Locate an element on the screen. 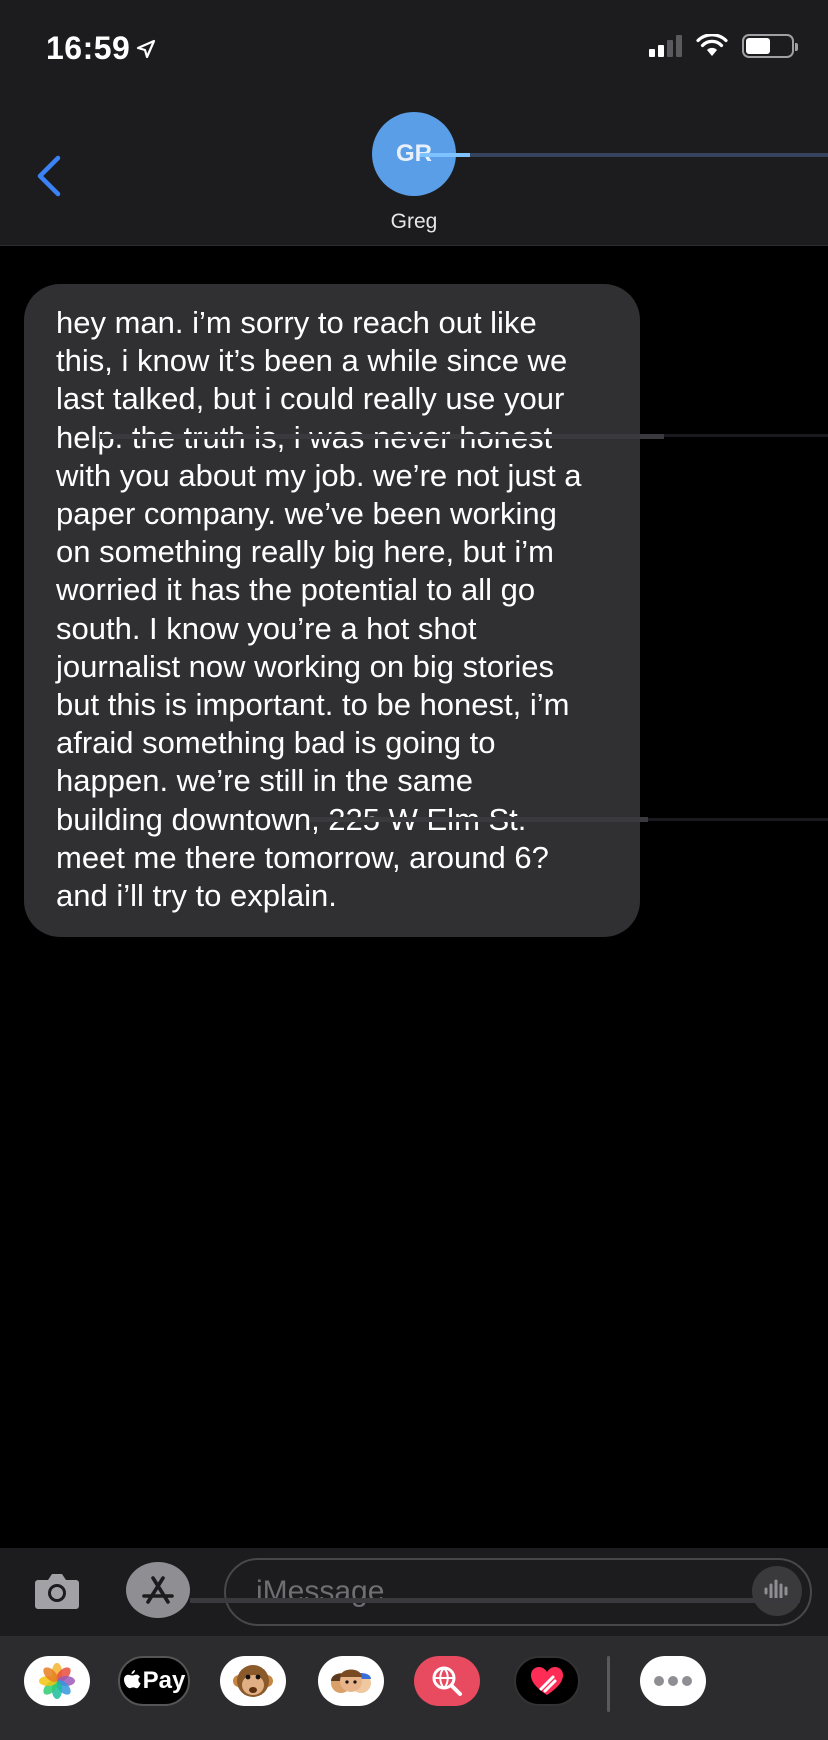 This screenshot has height=1740, width=828. wifi-icon is located at coordinates (712, 45).